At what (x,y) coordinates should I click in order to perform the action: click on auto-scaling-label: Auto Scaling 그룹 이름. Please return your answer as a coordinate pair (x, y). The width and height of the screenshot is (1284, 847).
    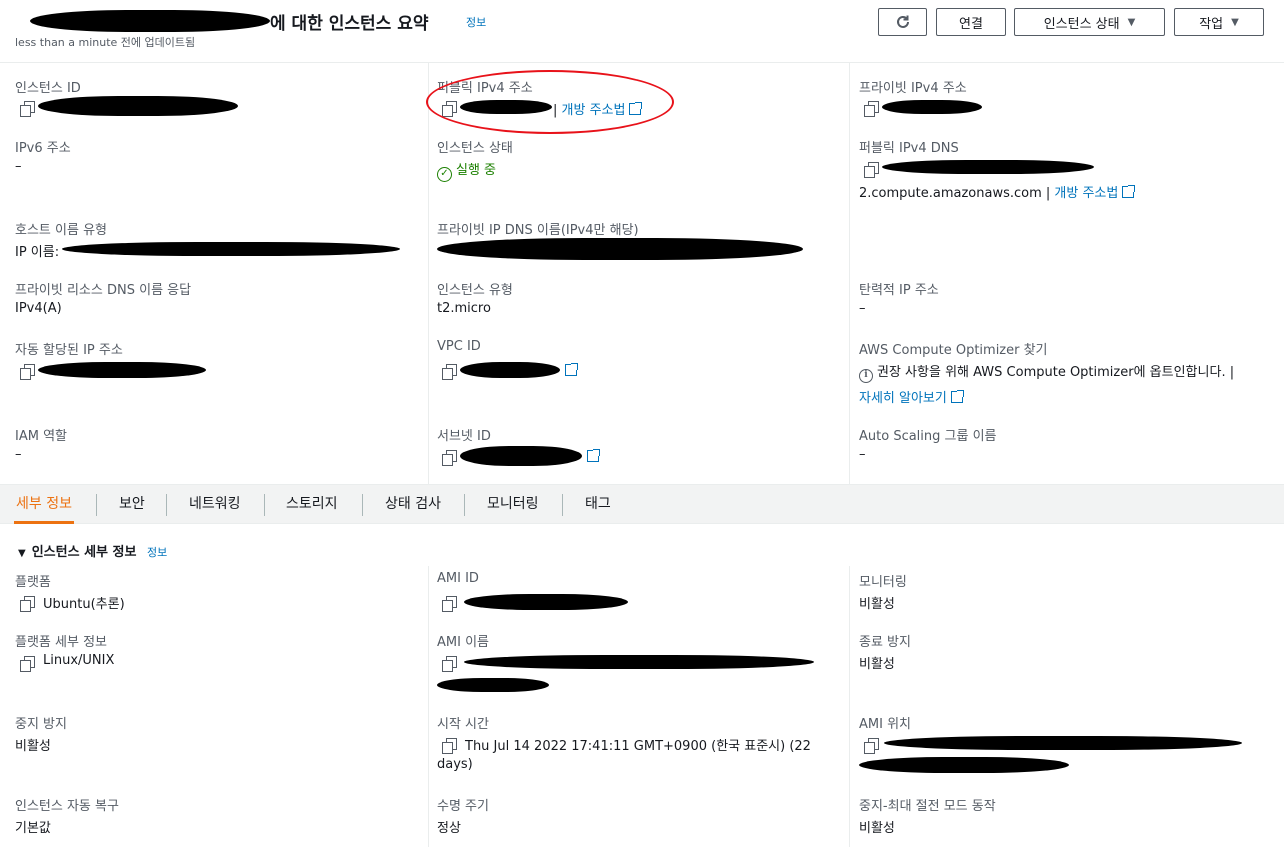
    Looking at the image, I should click on (928, 436).